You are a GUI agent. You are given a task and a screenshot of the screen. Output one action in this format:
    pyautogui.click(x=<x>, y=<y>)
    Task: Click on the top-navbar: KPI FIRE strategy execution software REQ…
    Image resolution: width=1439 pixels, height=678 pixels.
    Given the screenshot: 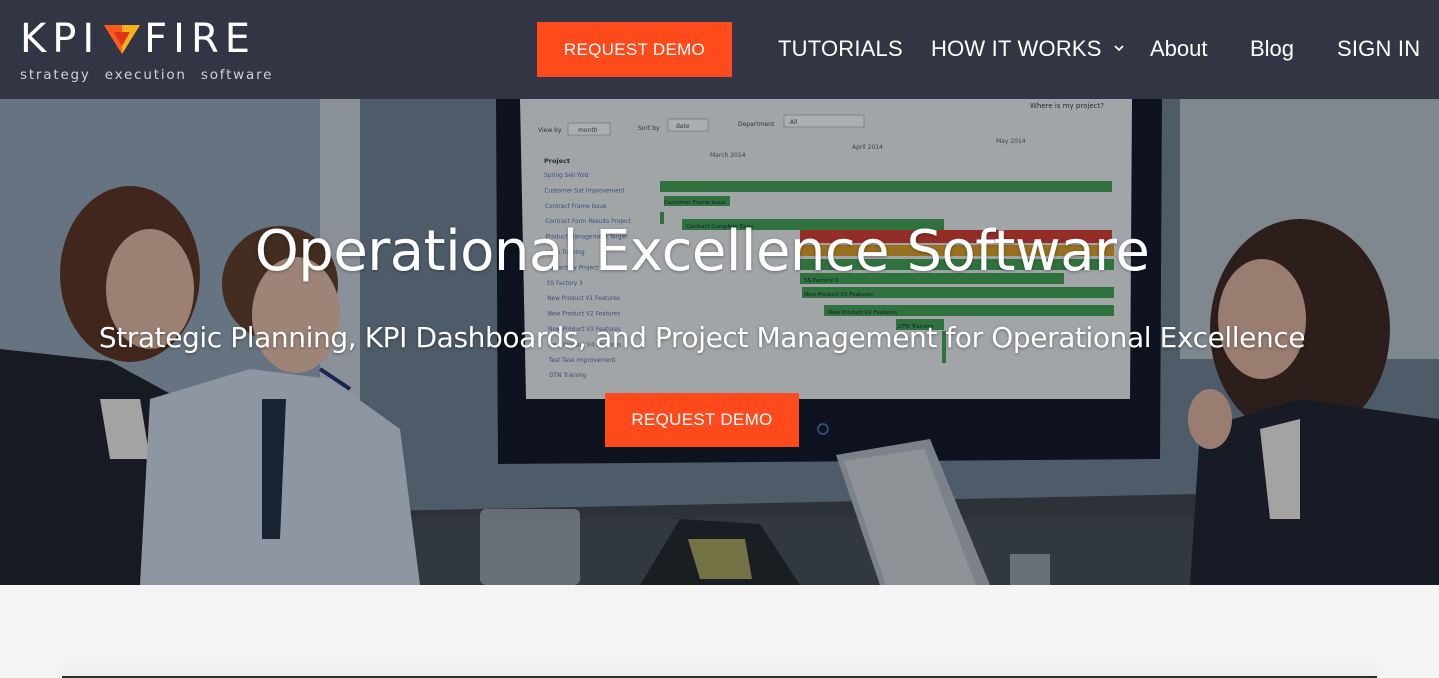 What is the action you would take?
    pyautogui.click(x=719, y=49)
    